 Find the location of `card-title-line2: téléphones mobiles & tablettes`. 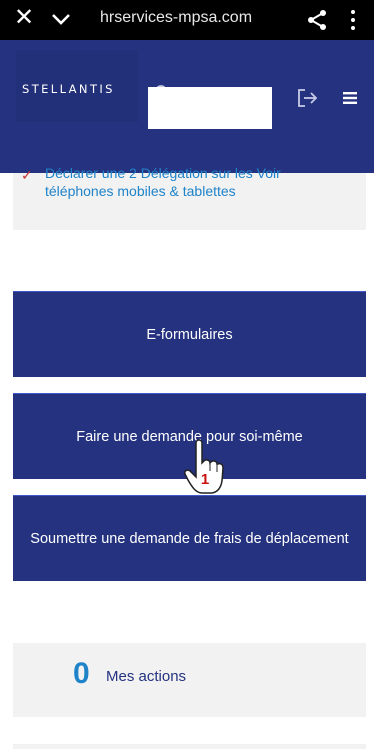

card-title-line2: téléphones mobiles & tablettes is located at coordinates (140, 191).